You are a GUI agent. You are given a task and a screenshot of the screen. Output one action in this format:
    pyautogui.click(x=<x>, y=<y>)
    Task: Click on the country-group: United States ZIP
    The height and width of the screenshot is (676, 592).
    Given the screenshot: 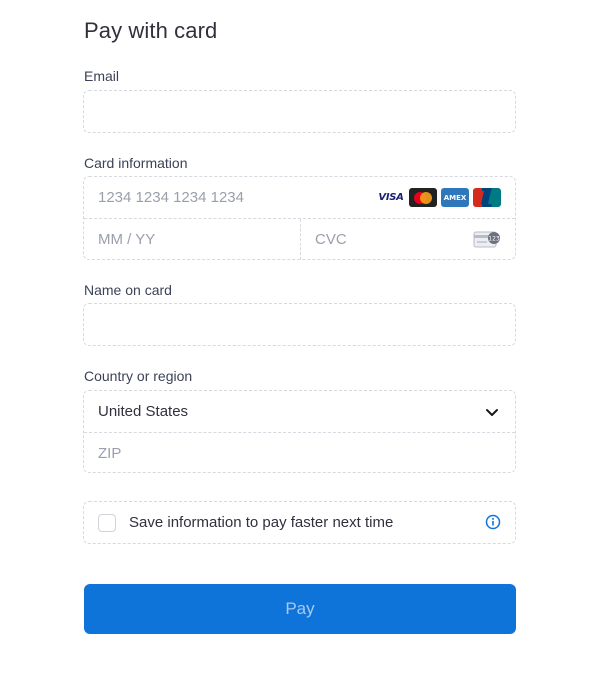 What is the action you would take?
    pyautogui.click(x=299, y=431)
    